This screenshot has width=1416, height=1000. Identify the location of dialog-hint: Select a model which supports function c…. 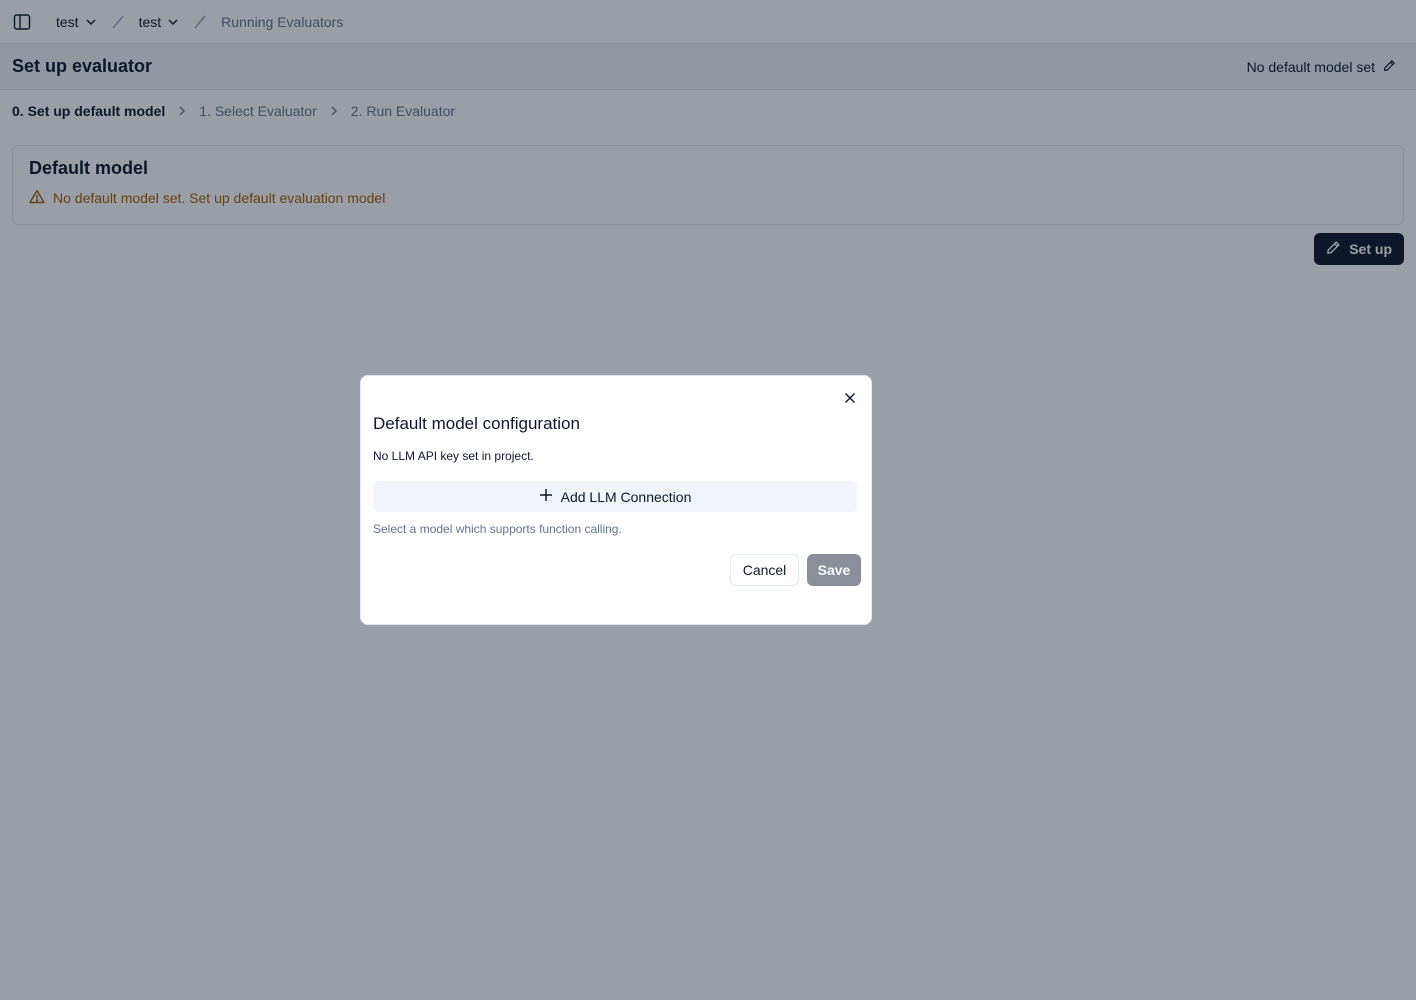
(497, 529).